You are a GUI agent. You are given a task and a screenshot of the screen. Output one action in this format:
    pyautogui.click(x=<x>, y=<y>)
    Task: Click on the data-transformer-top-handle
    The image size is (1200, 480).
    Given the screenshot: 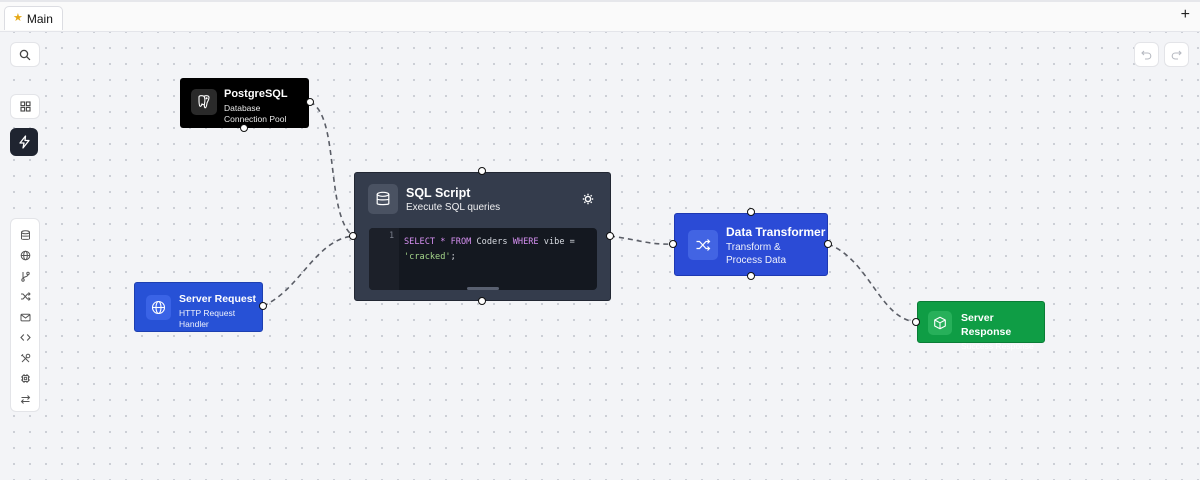 What is the action you would take?
    pyautogui.click(x=751, y=212)
    